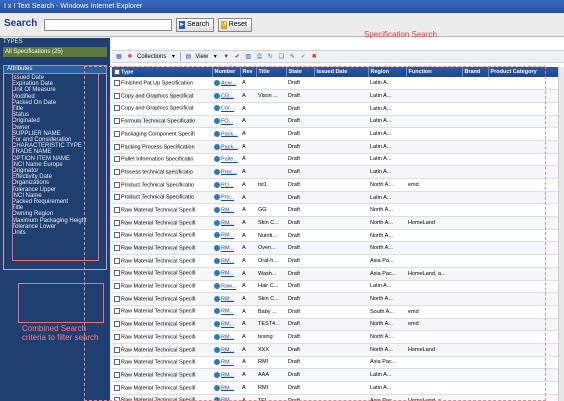  Describe the element at coordinates (130, 57) in the screenshot. I see `collections-icon: ❖` at that location.